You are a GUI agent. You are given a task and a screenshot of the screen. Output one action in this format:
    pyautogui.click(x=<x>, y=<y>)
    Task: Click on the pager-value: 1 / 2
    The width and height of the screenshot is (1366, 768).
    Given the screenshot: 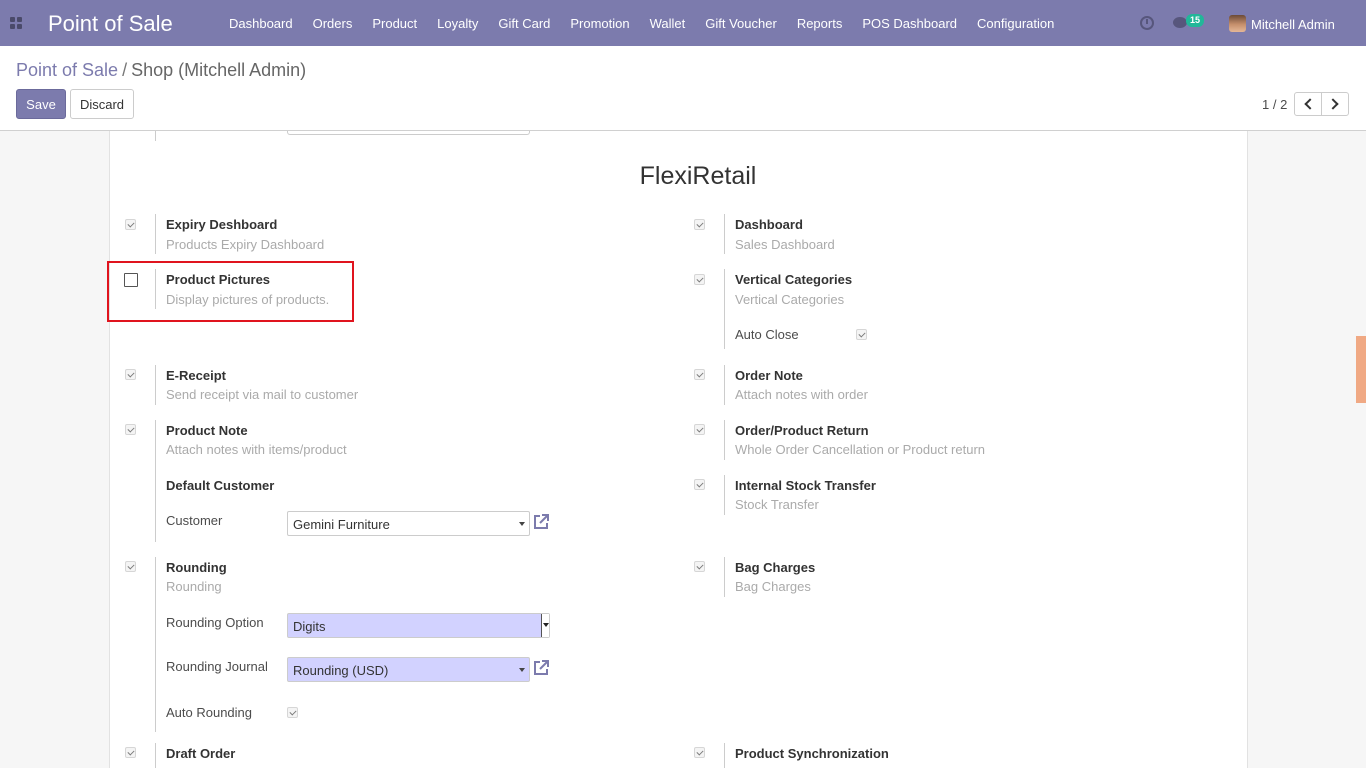 What is the action you would take?
    pyautogui.click(x=1274, y=104)
    